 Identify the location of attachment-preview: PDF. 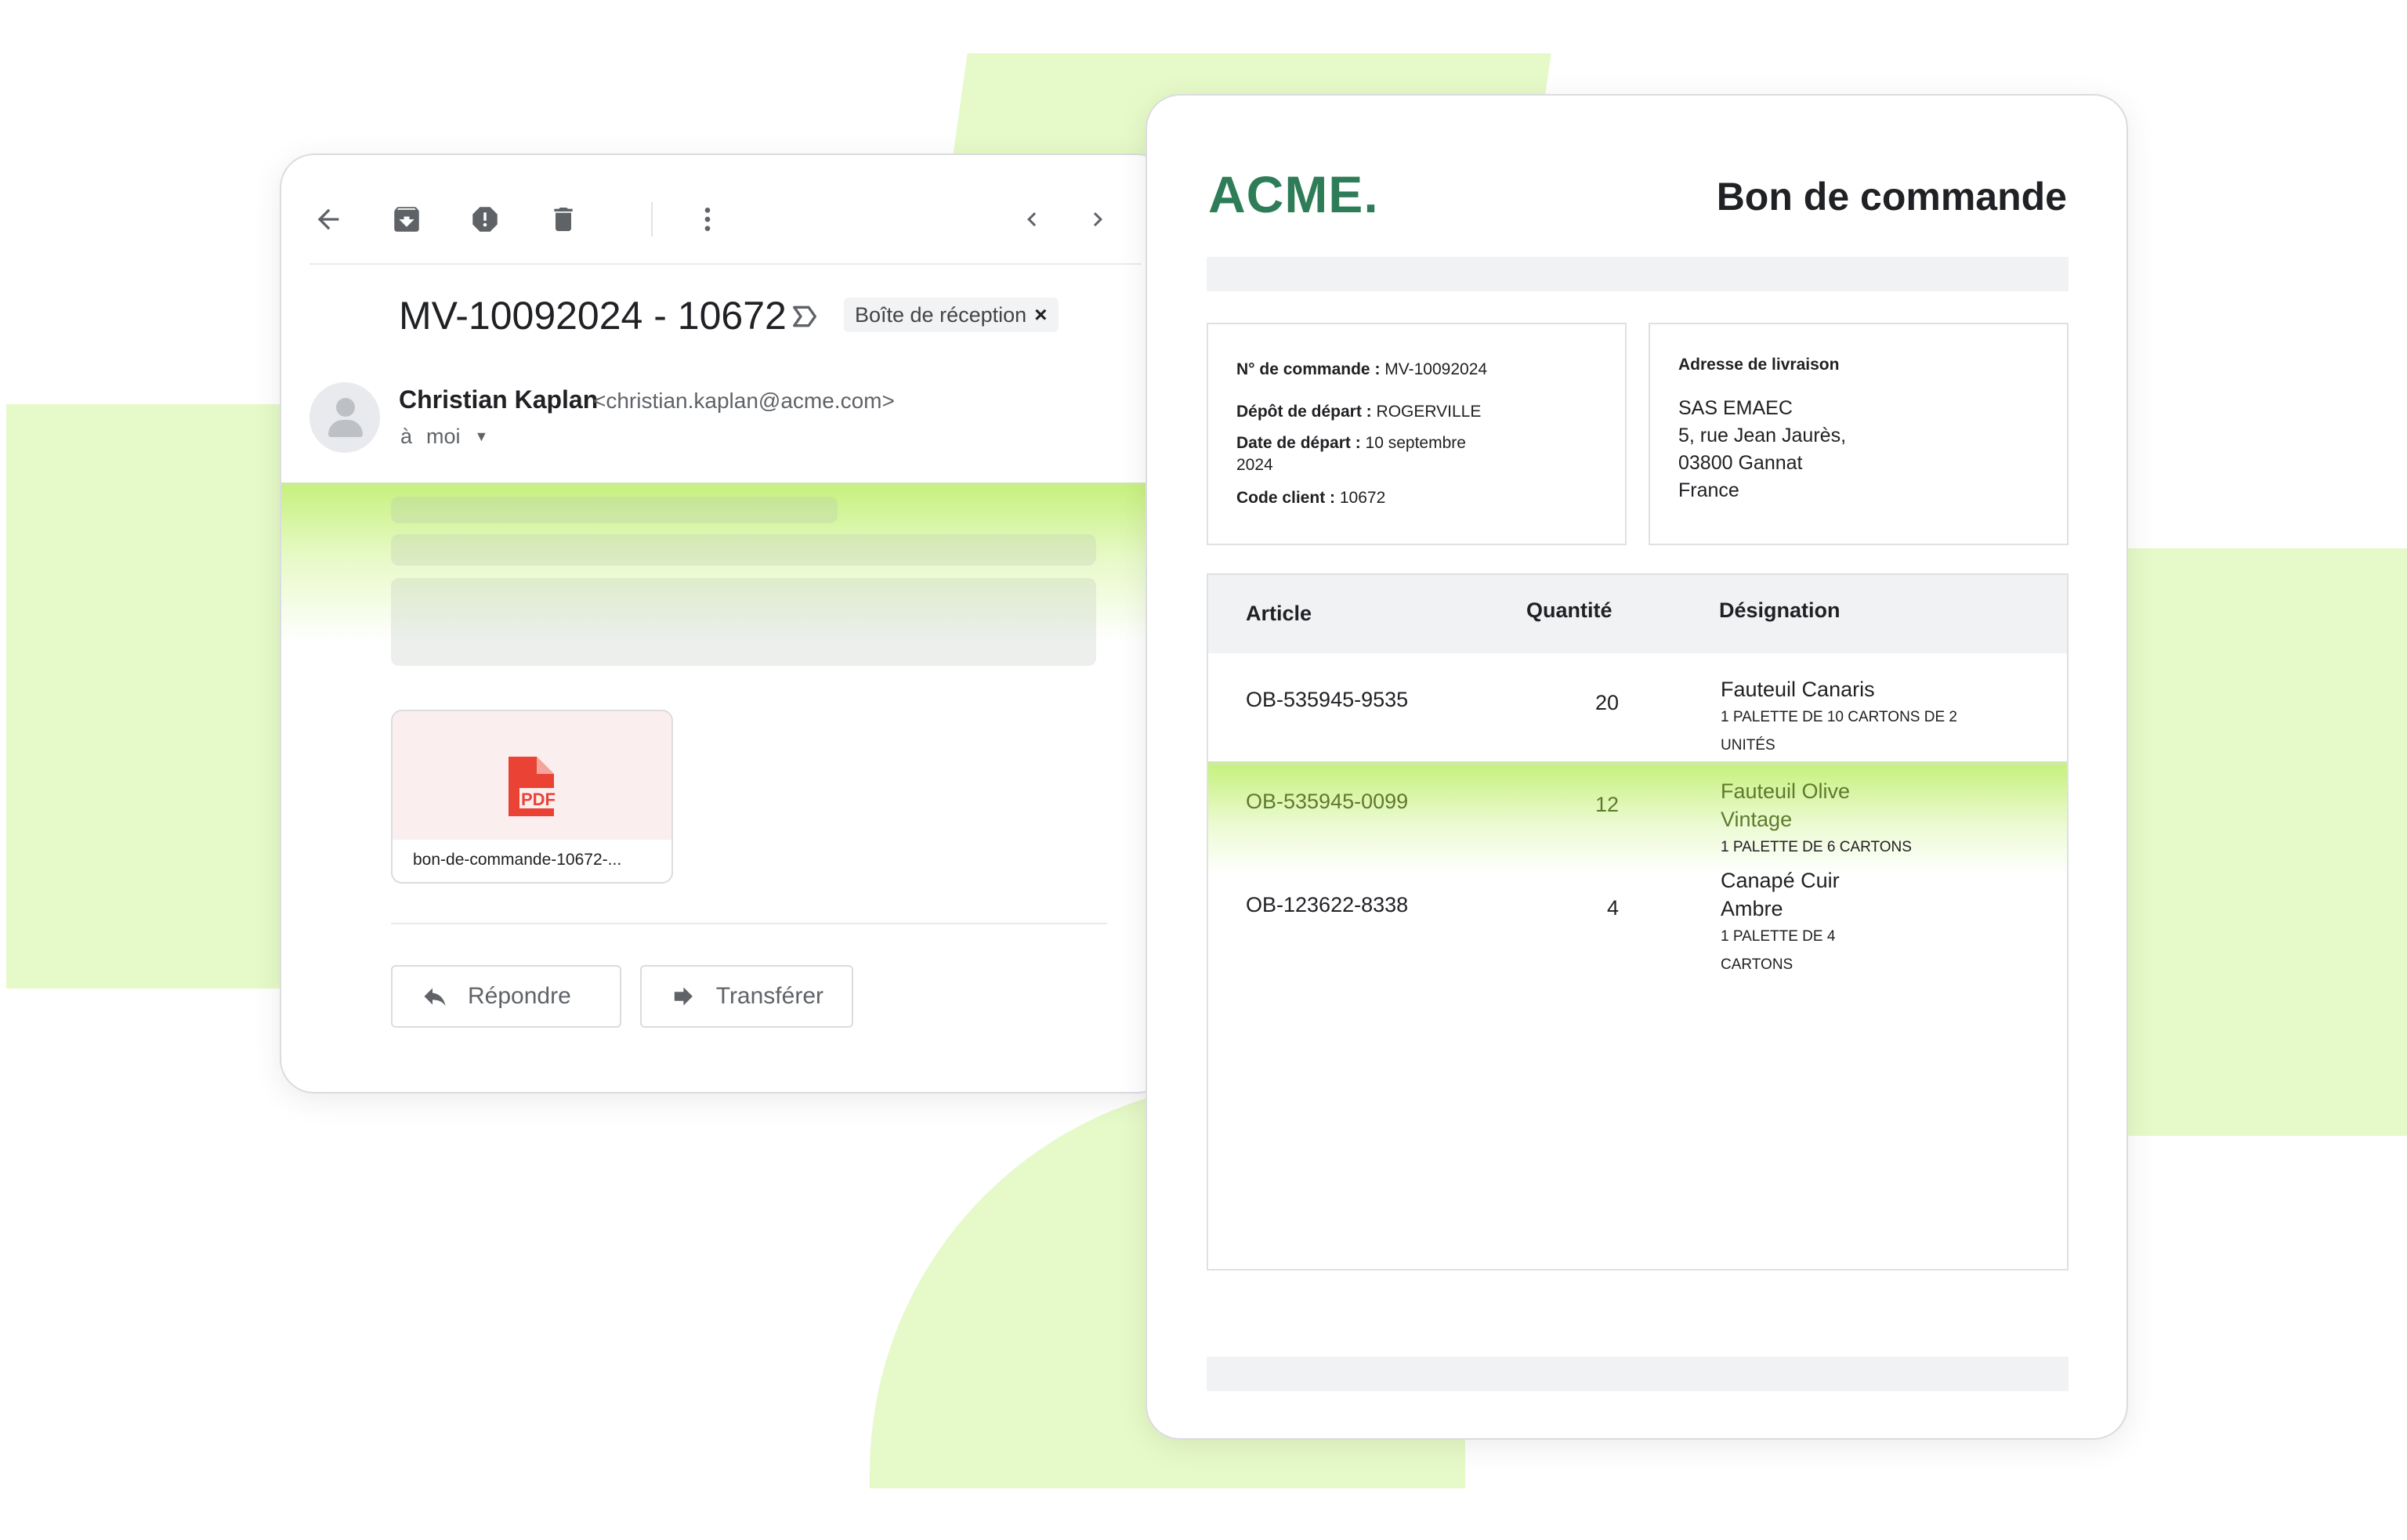
(532, 775).